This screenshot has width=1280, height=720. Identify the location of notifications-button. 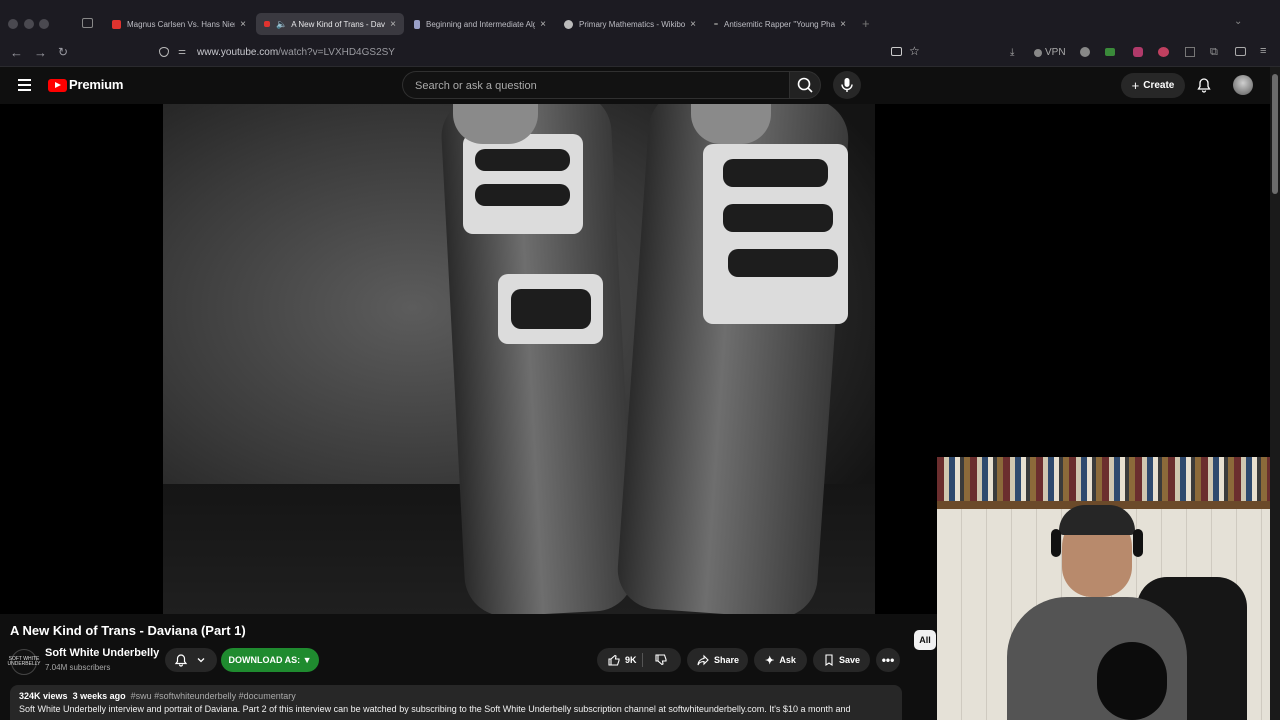
(1204, 85).